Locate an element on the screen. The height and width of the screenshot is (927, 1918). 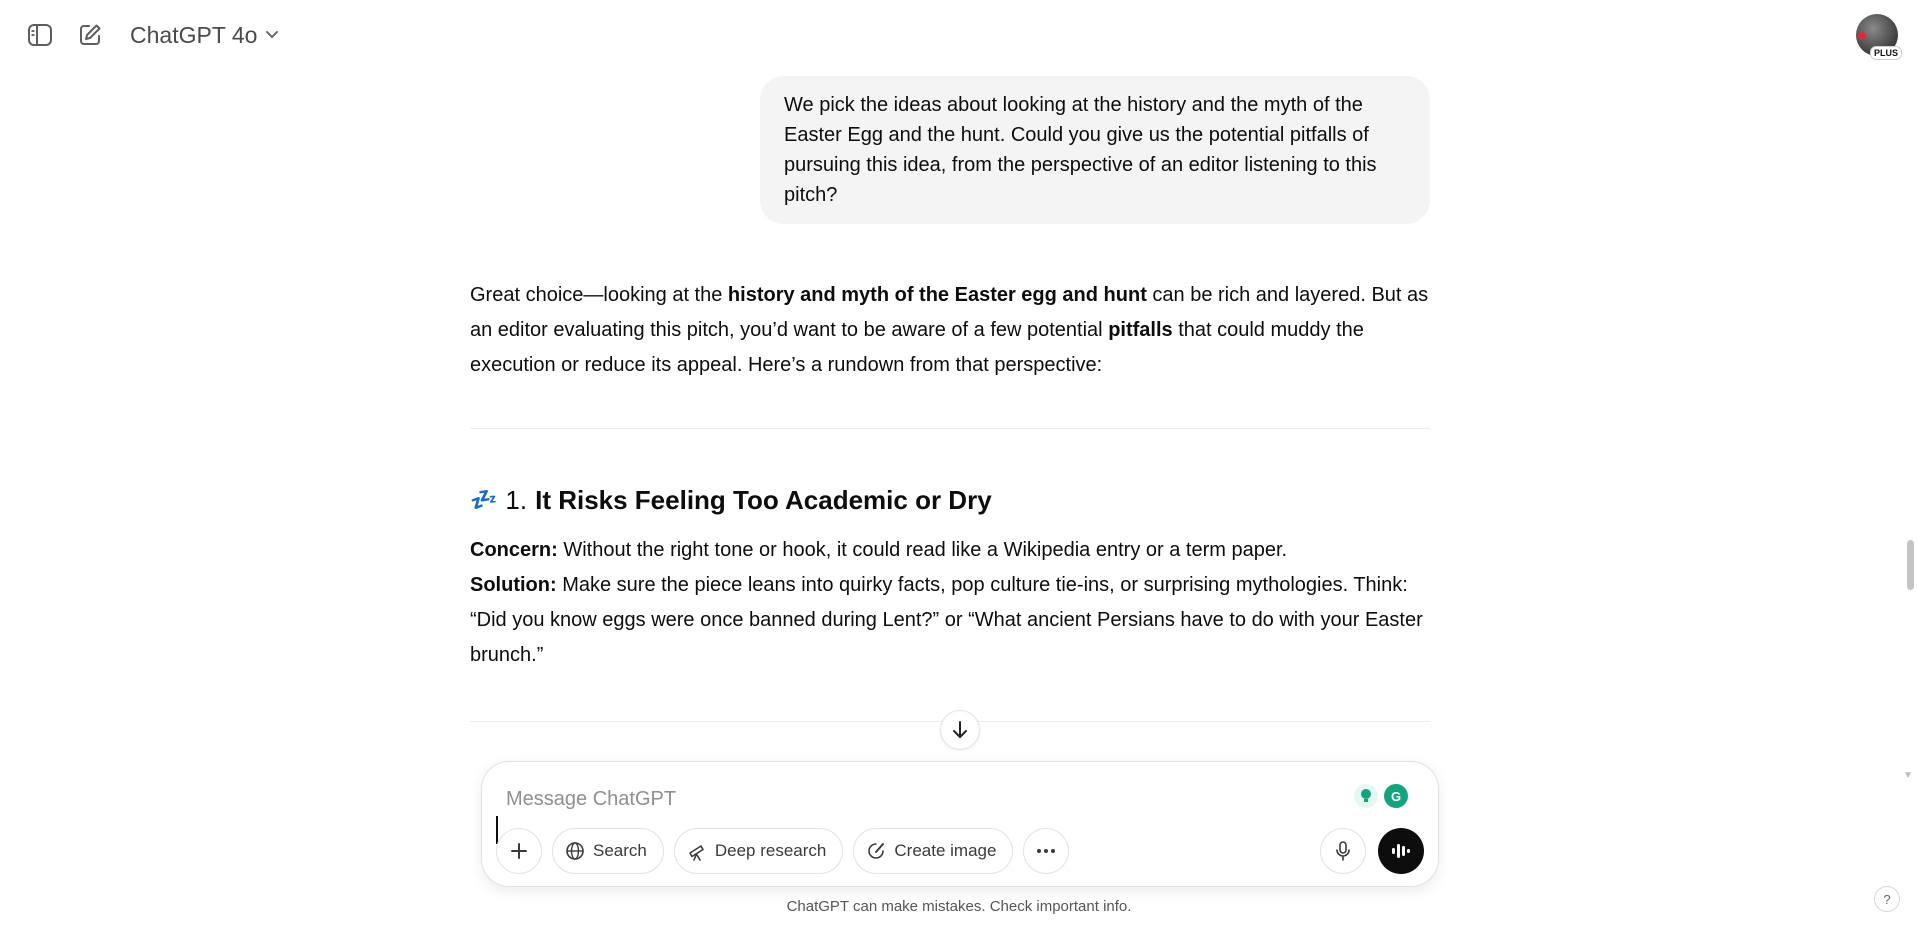
grammarly-icon: G is located at coordinates (1396, 796).